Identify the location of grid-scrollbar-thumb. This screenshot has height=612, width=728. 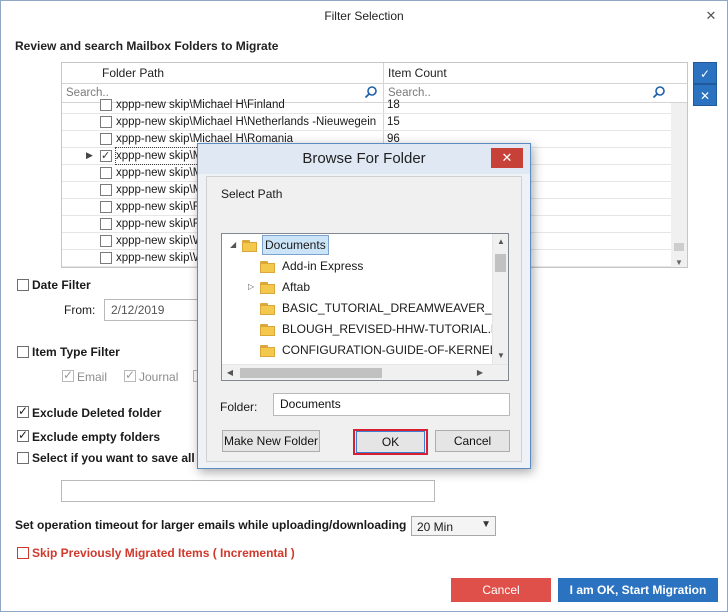
(679, 247).